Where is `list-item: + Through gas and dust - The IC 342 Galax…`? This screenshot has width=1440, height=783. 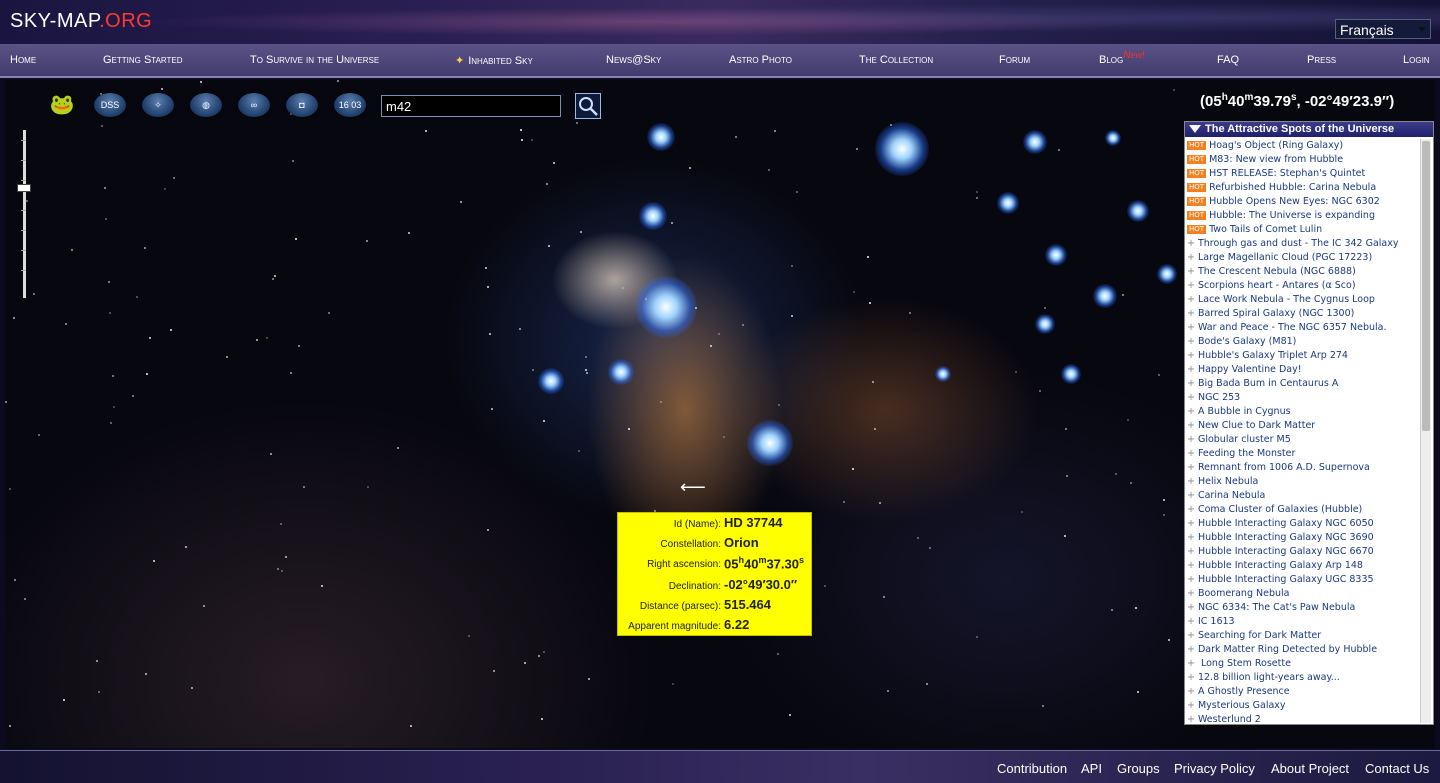
list-item: + Through gas and dust - The IC 342 Galax… is located at coordinates (1303, 244).